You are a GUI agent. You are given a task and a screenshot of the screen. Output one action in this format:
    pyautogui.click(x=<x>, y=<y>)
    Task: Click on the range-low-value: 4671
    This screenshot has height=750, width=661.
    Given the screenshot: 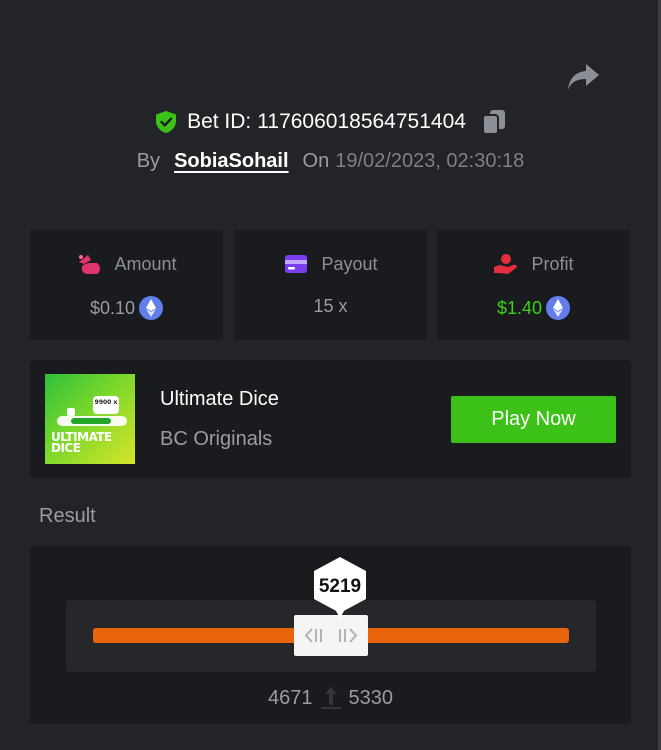 What is the action you would take?
    pyautogui.click(x=290, y=697)
    